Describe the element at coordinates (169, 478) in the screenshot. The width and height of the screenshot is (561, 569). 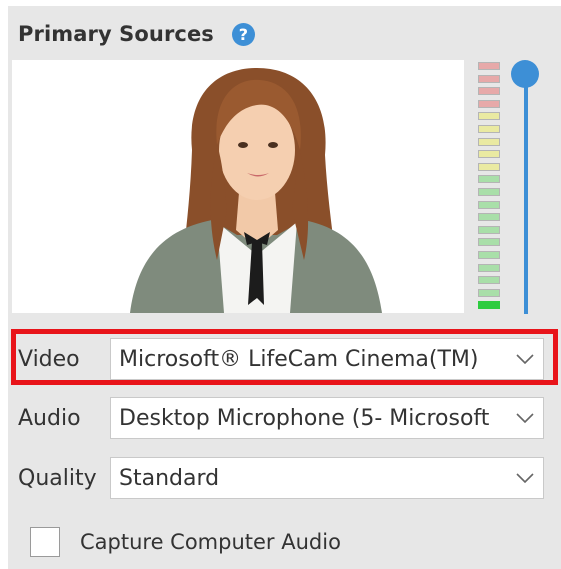
I see `quality-value: Standard` at that location.